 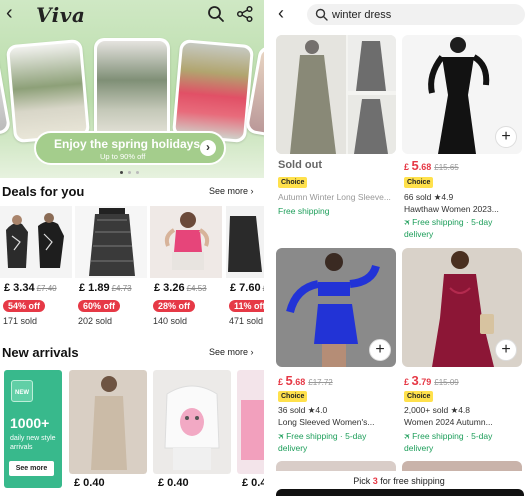 I want to click on discount-badge: 28% off, so click(x=174, y=306).